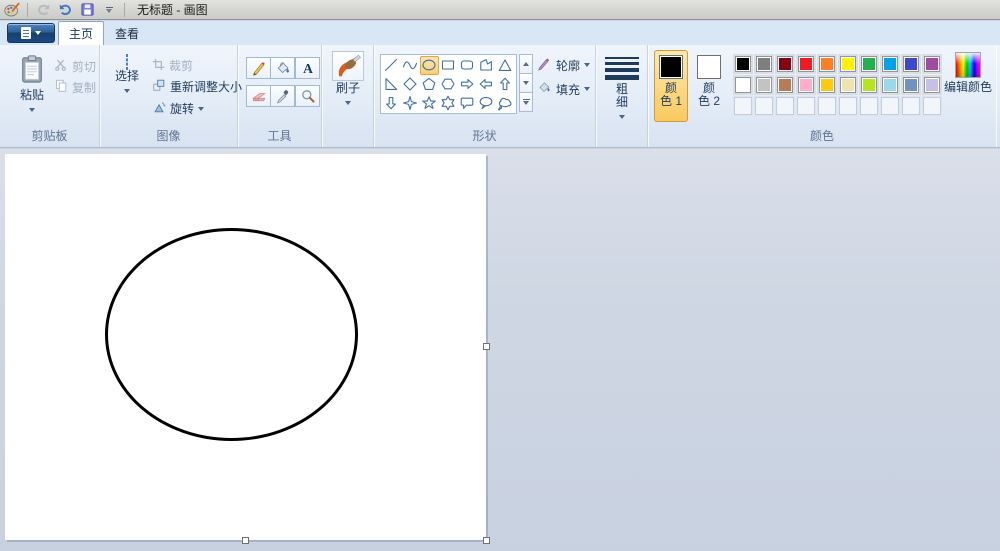 This screenshot has height=551, width=1000. Describe the element at coordinates (429, 84) in the screenshot. I see `shape-pentagon-icon` at that location.